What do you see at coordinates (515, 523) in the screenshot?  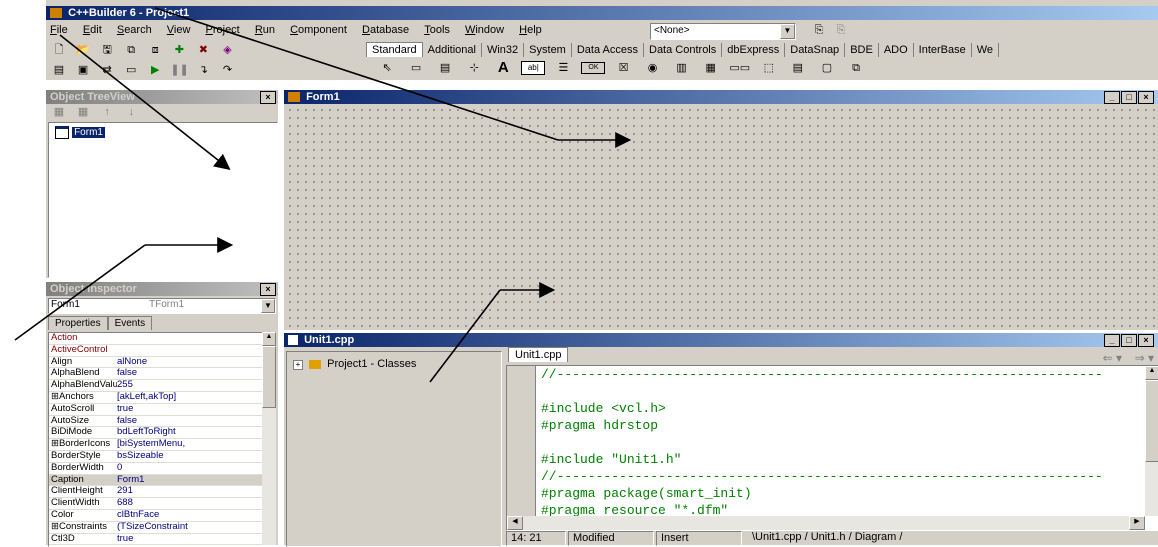 I see `code-scroll-left-icon: ◀` at bounding box center [515, 523].